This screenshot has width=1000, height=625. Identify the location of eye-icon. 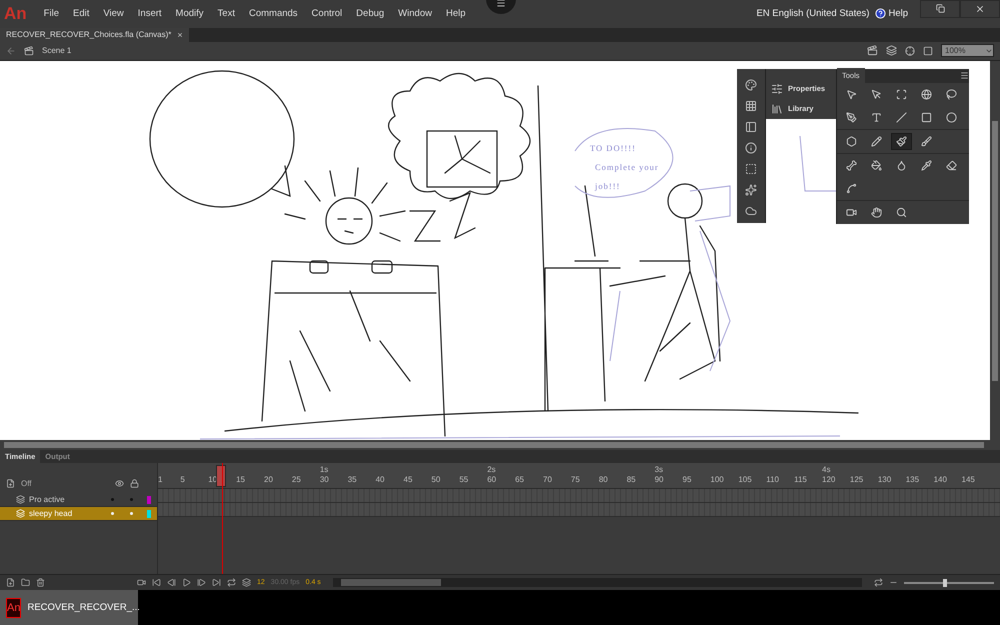
(119, 483).